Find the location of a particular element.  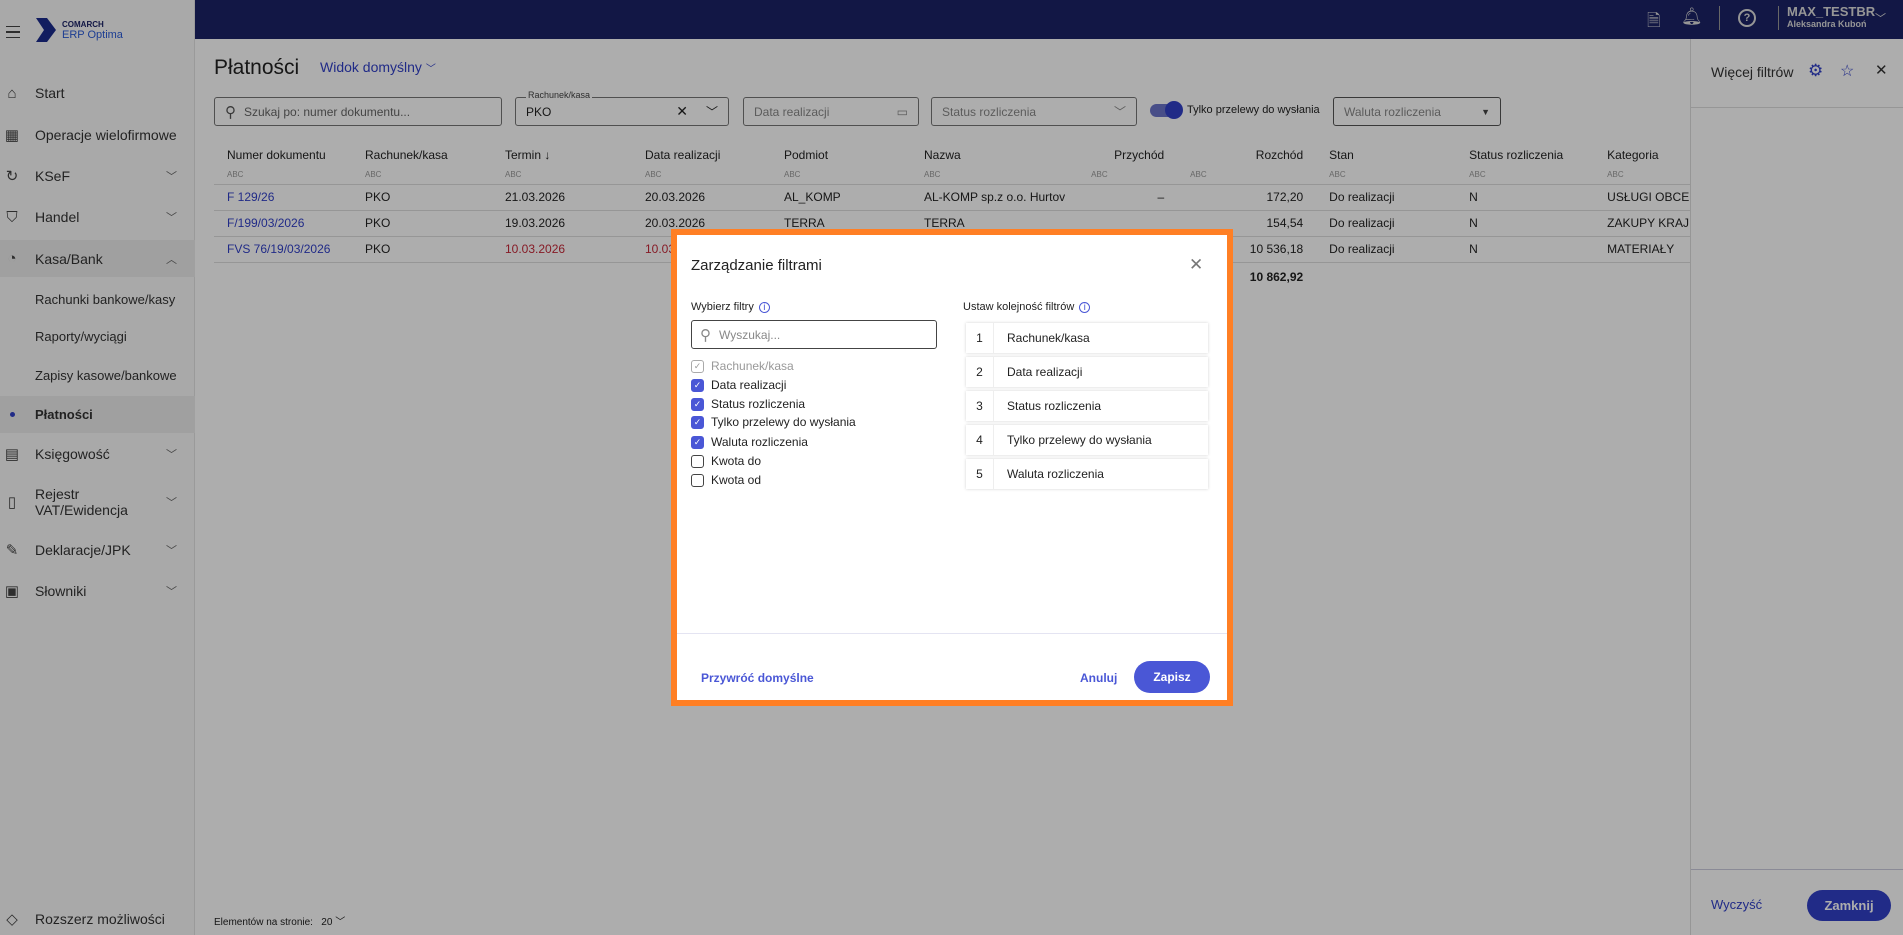

header-label: Ustaw kolejność filtrów is located at coordinates (1019, 307).